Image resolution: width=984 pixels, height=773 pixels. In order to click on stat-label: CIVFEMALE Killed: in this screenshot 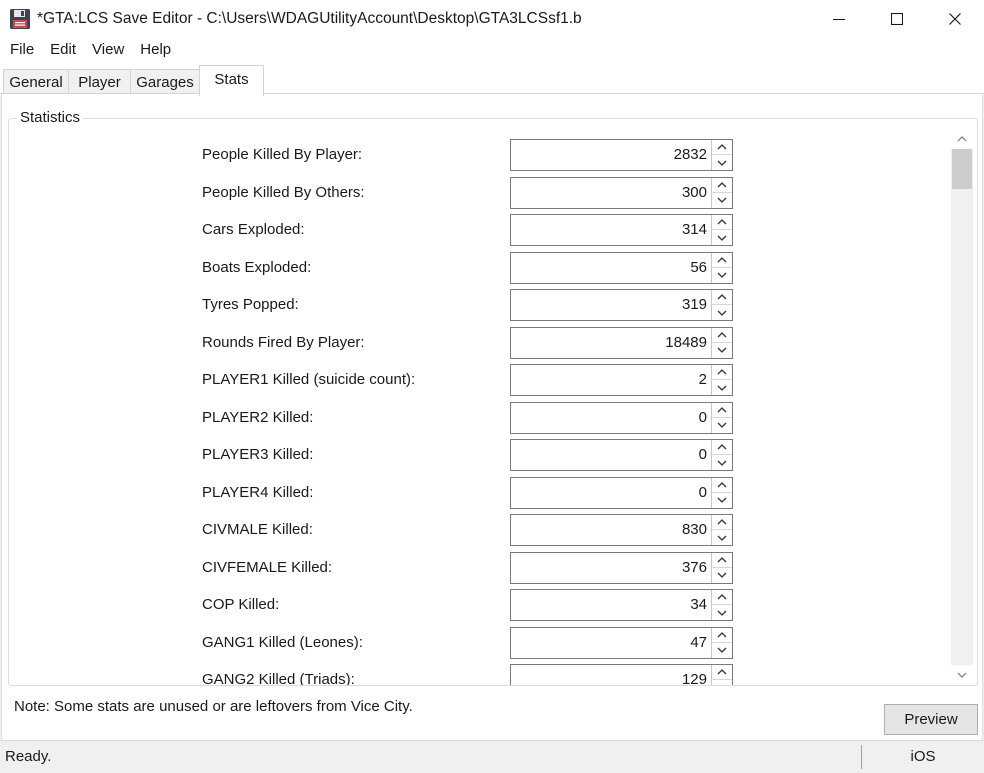, I will do `click(267, 567)`.